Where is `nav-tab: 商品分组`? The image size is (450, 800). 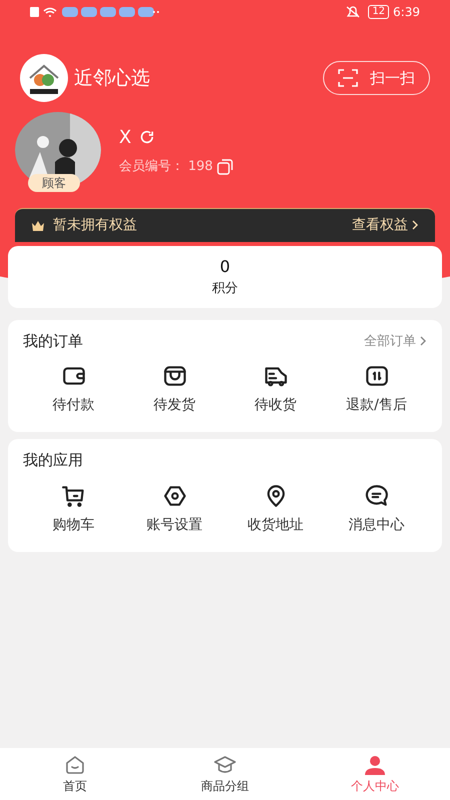 nav-tab: 商品分组 is located at coordinates (225, 774).